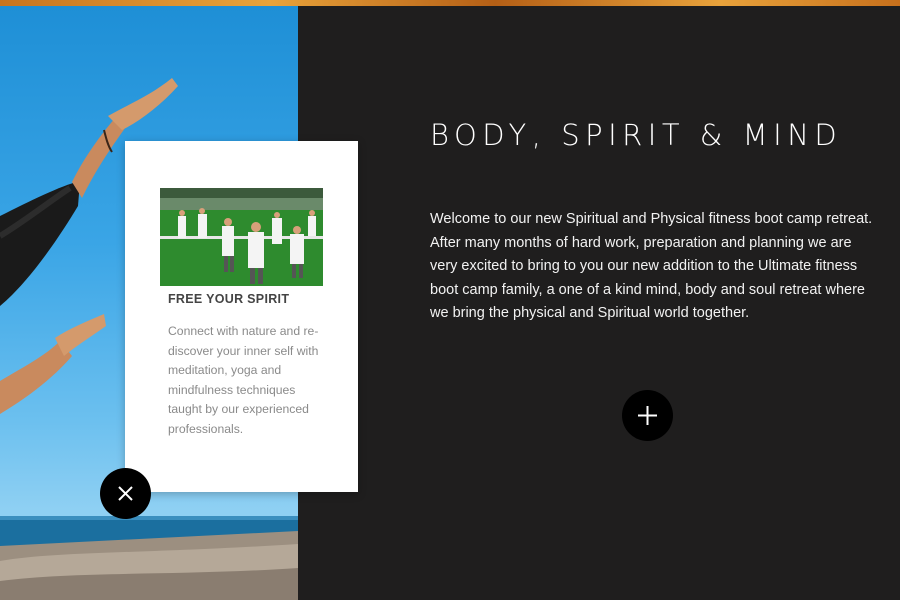 The height and width of the screenshot is (600, 900). I want to click on card-group-photo, so click(241, 237).